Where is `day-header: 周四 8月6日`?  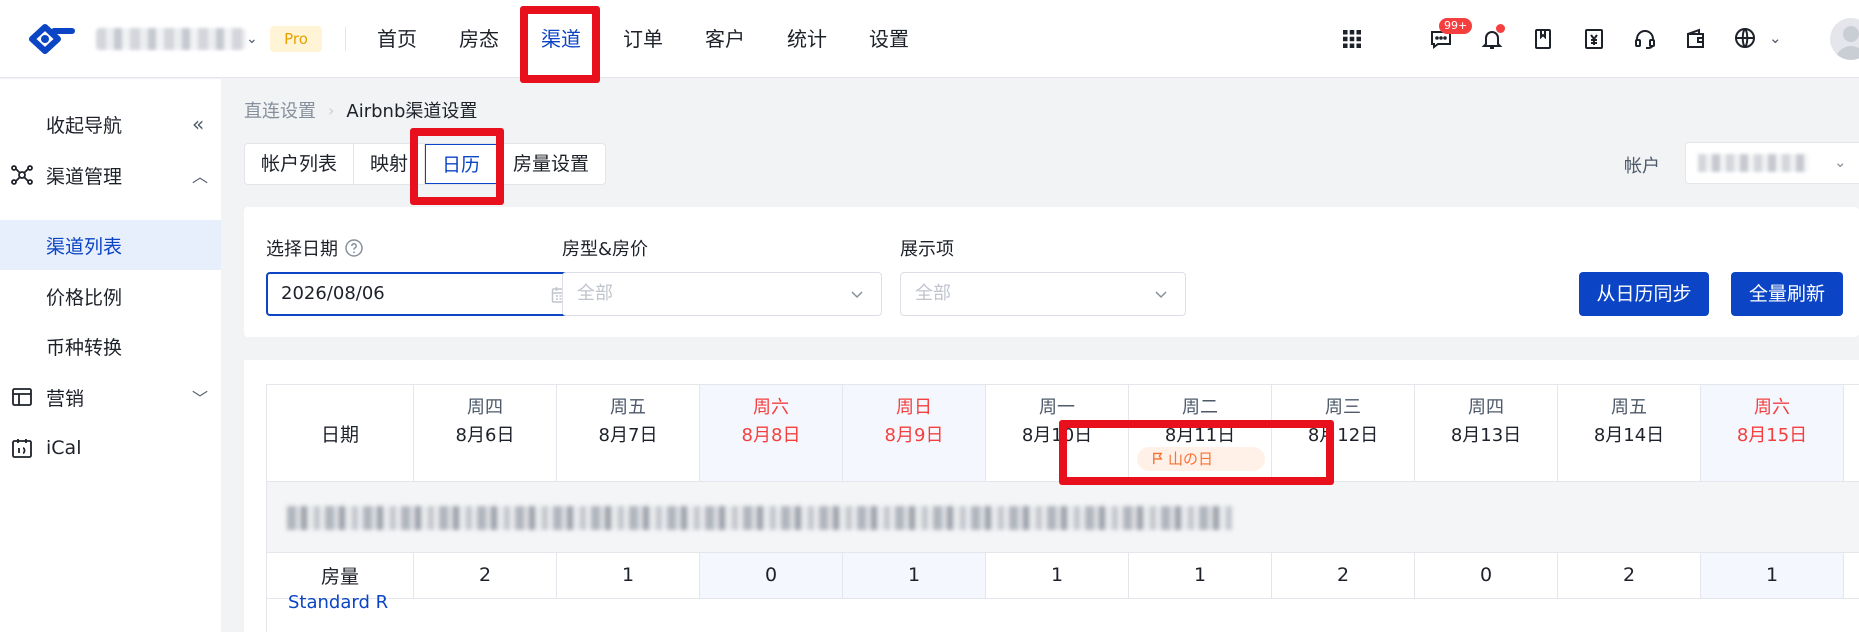 day-header: 周四 8月6日 is located at coordinates (485, 433).